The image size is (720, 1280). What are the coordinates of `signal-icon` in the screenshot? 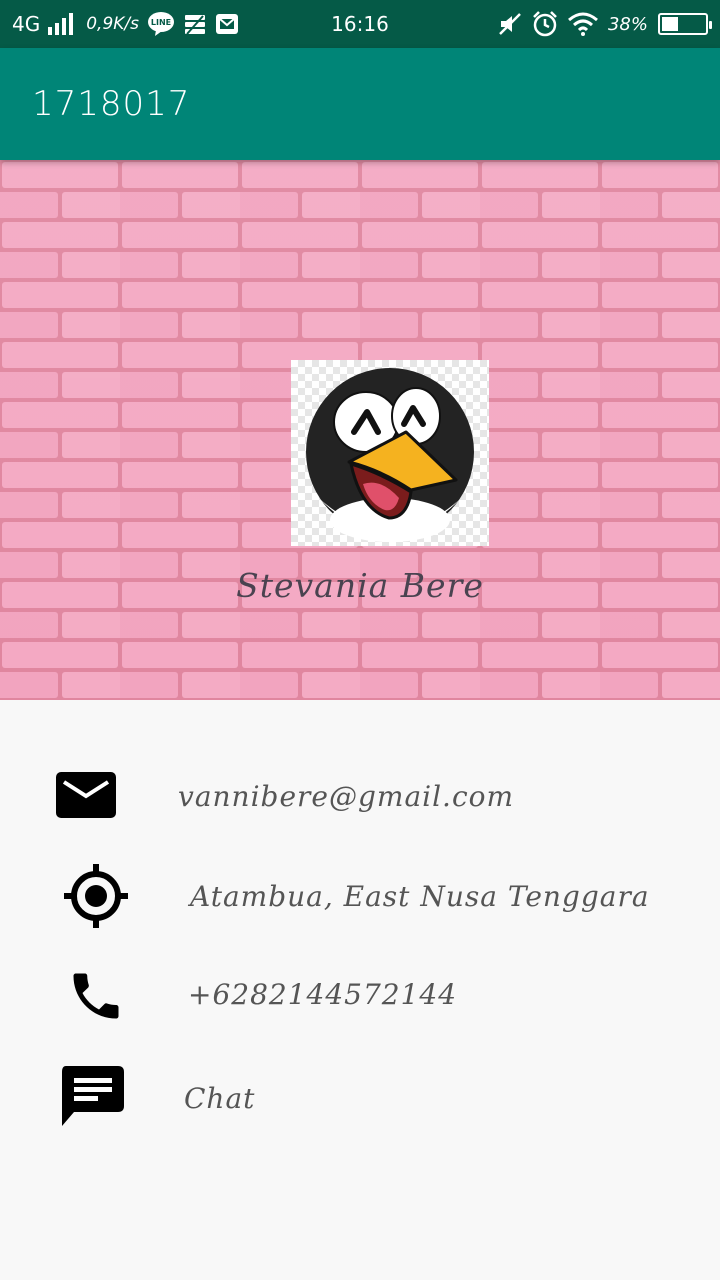 It's located at (63, 24).